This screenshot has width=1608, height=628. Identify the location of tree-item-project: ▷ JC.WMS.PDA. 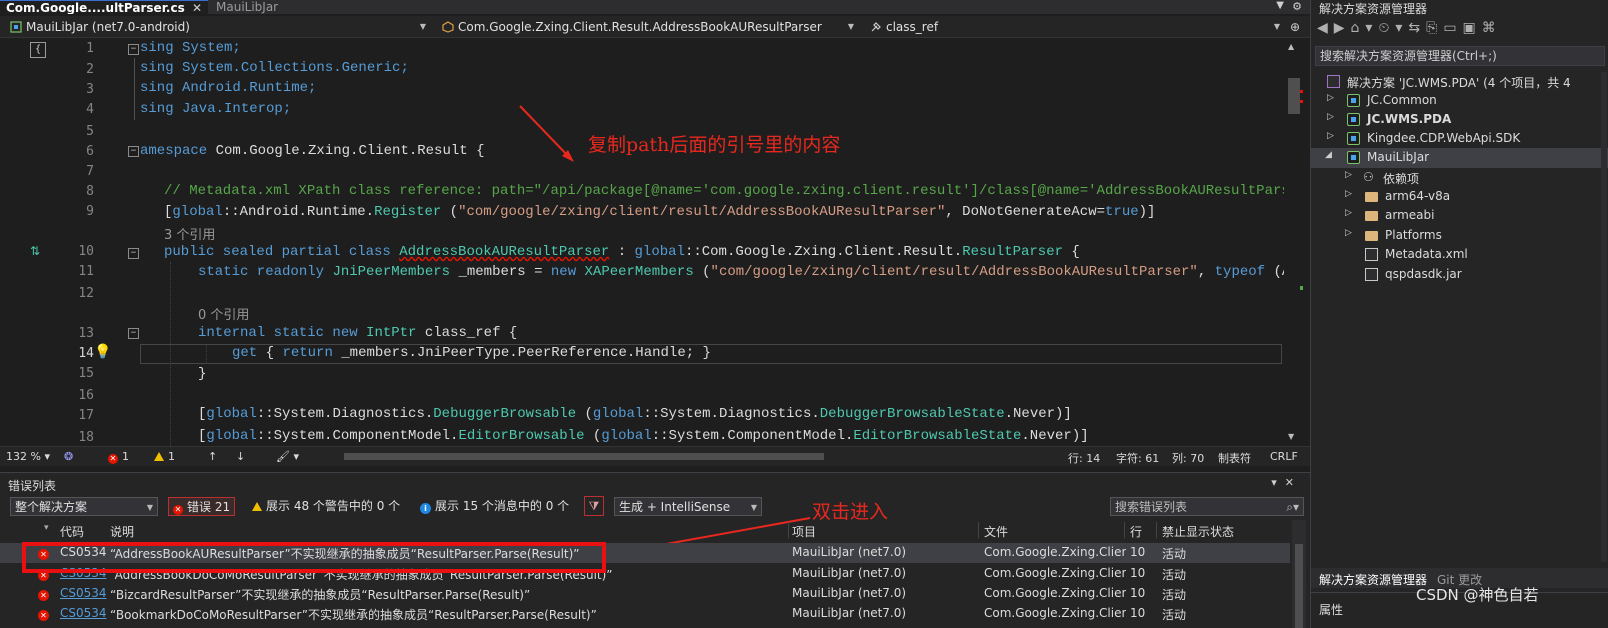
(1459, 120).